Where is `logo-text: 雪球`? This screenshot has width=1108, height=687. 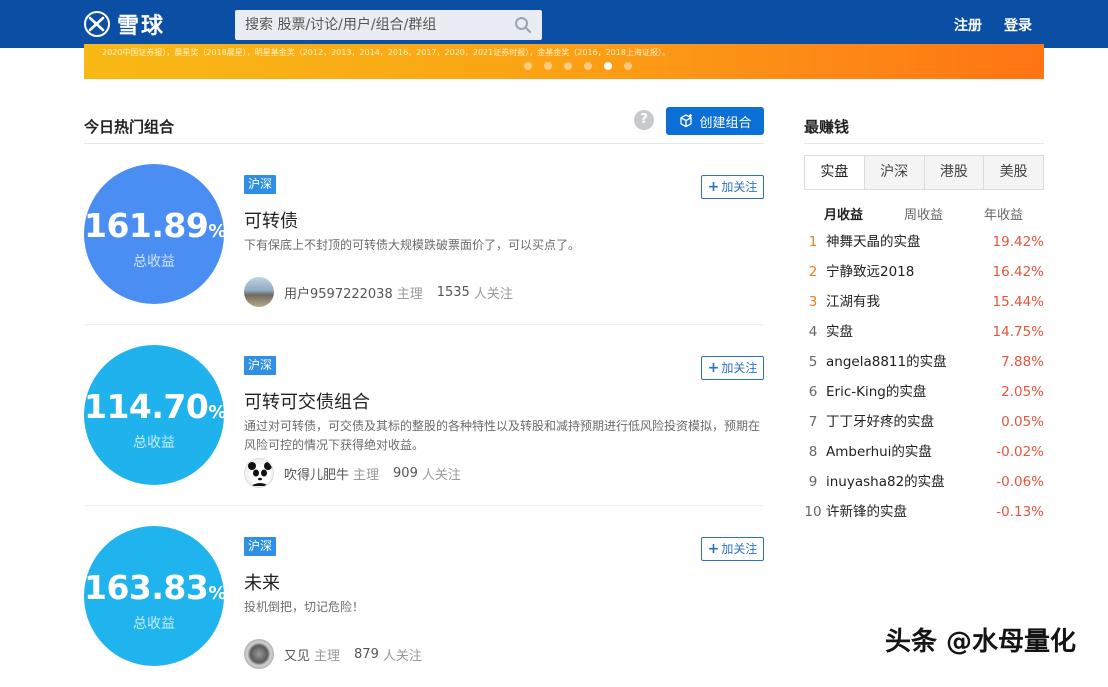
logo-text: 雪球 is located at coordinates (141, 26).